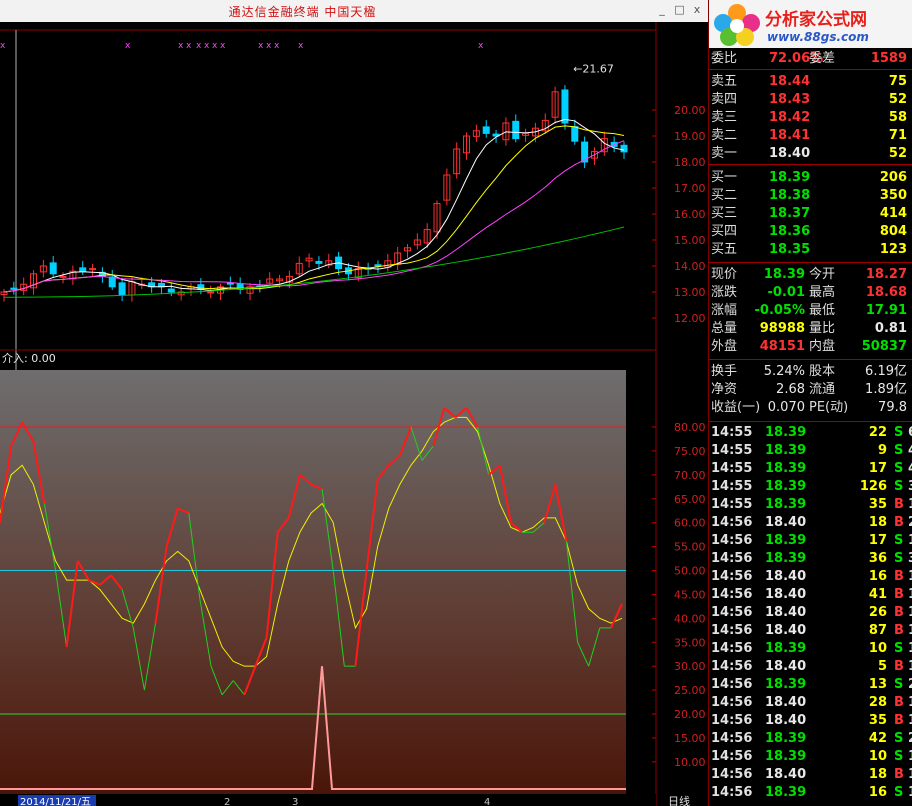 The image size is (912, 806). What do you see at coordinates (680, 9) in the screenshot?
I see `maximize-button: □` at bounding box center [680, 9].